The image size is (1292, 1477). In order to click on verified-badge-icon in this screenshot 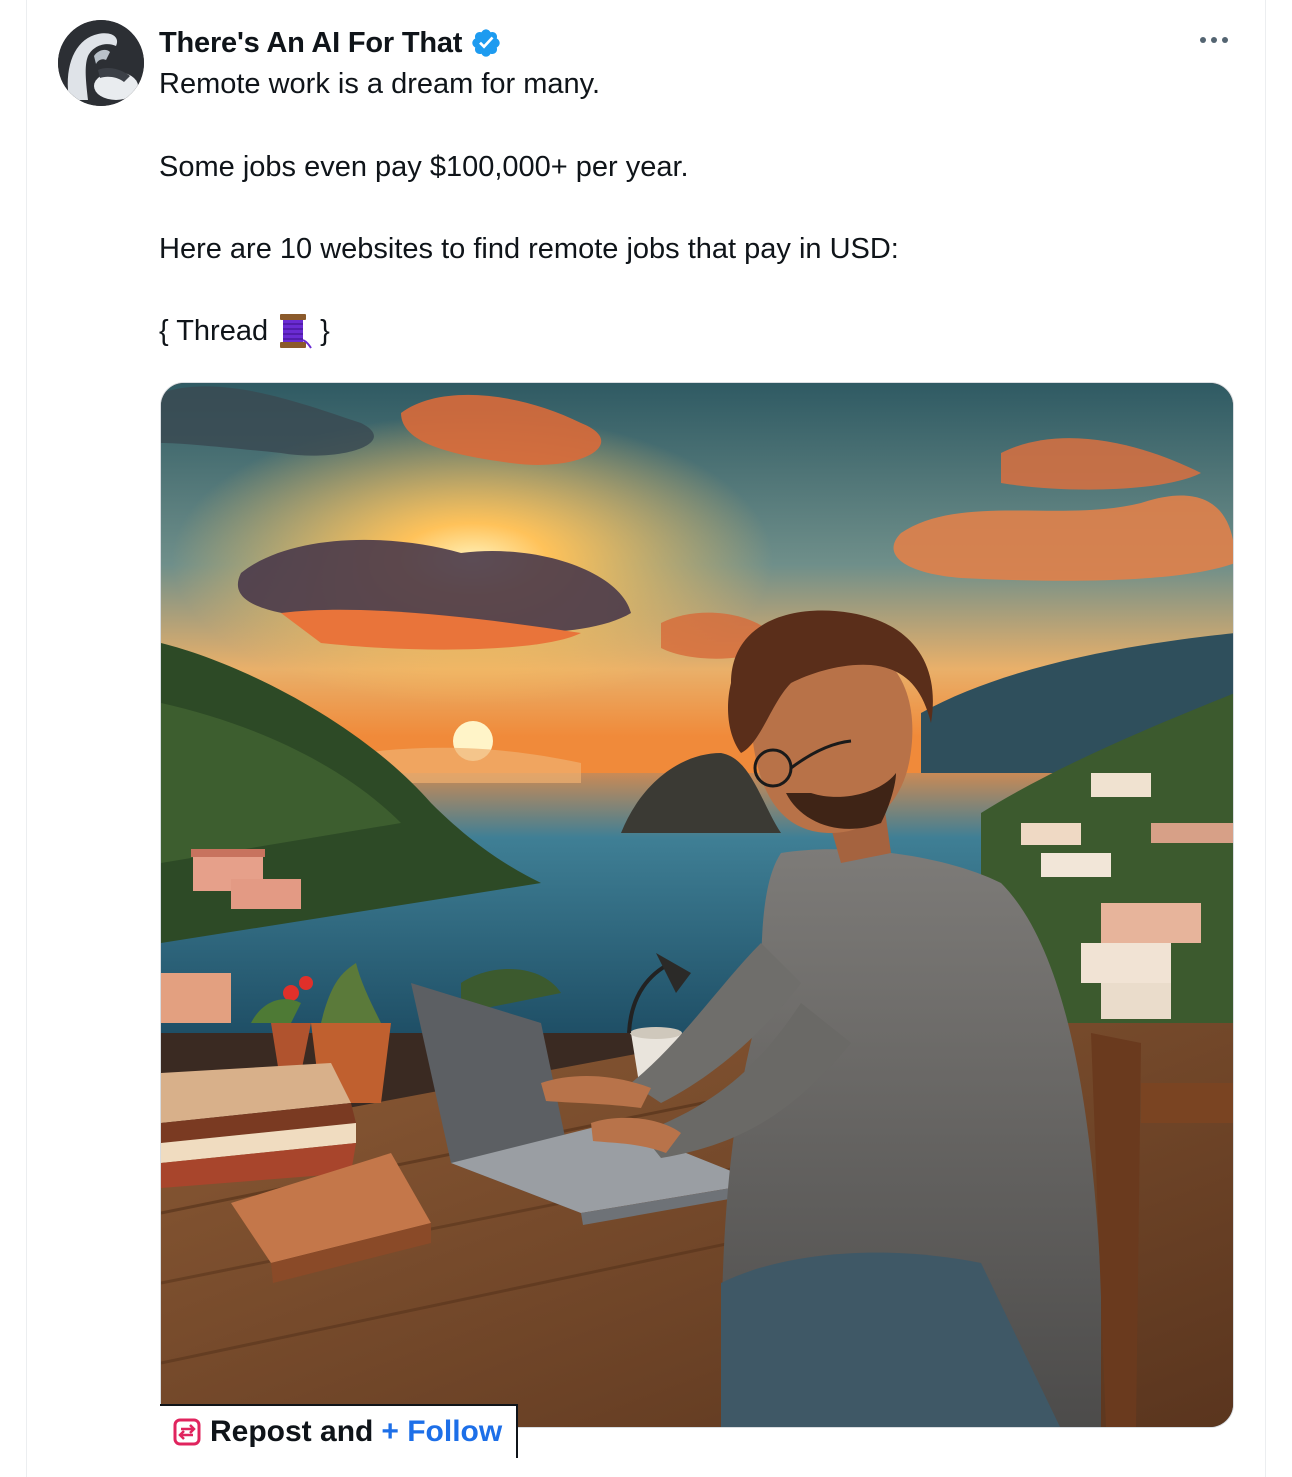, I will do `click(486, 43)`.